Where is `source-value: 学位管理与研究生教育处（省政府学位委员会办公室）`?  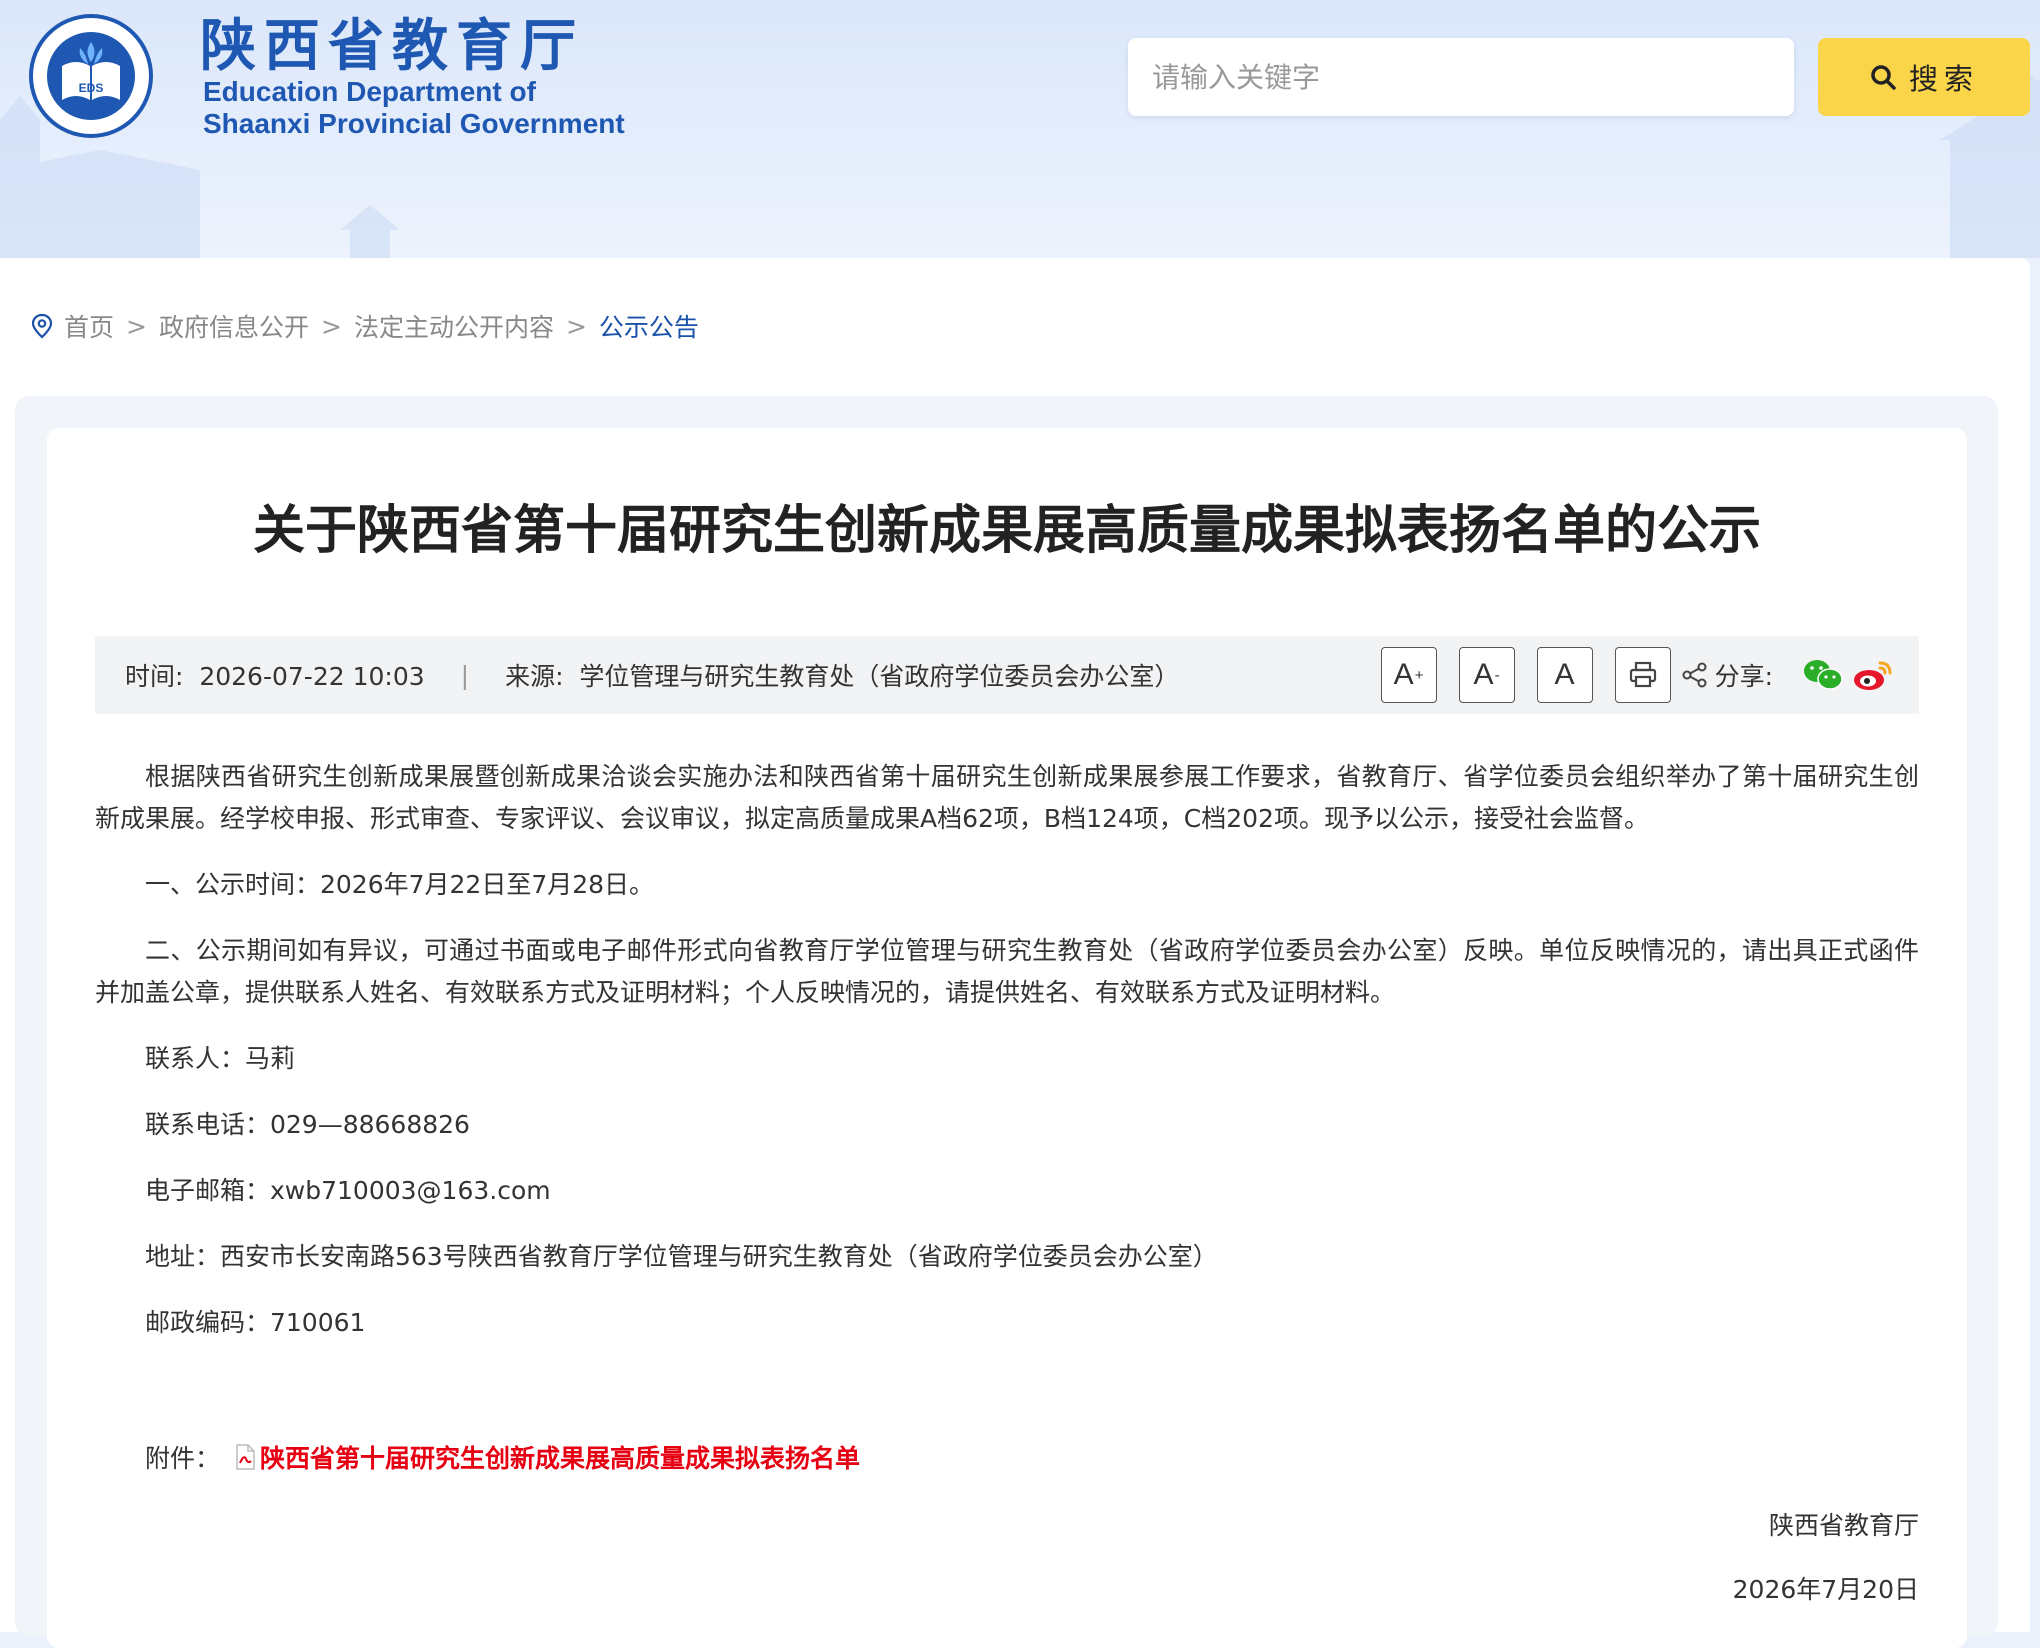
source-value: 学位管理与研究生教育处（省政府学位委员会办公室） is located at coordinates (879, 676).